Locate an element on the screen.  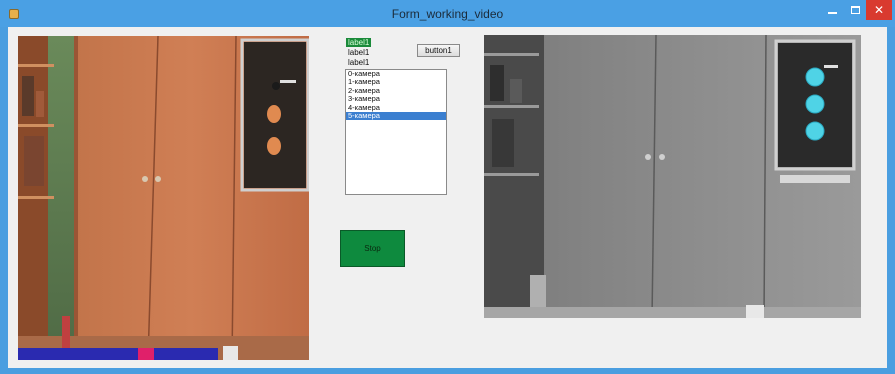
list-item-camera-5: 5-камера is located at coordinates (396, 116).